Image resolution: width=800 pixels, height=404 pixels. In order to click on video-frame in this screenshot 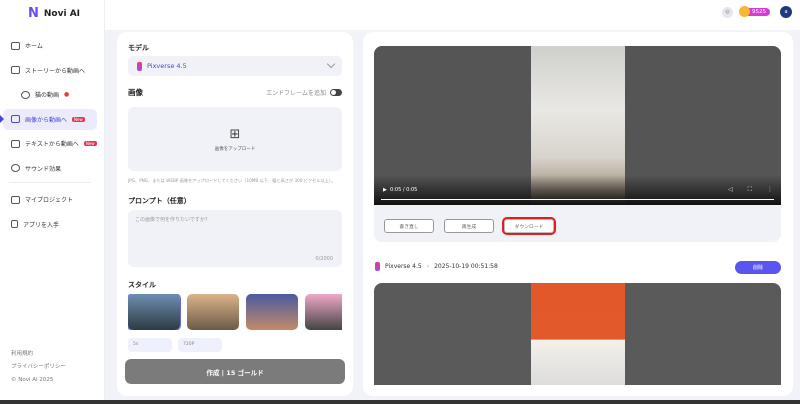, I will do `click(578, 334)`.